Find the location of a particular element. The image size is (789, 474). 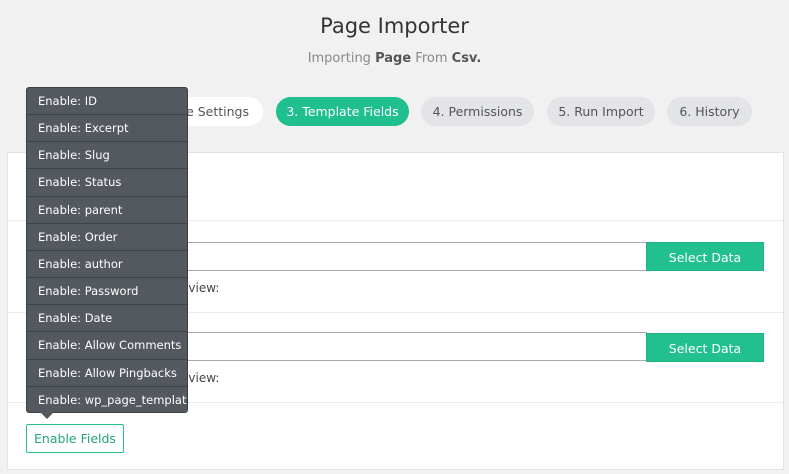

subtitle-prefix: Importing is located at coordinates (339, 58).